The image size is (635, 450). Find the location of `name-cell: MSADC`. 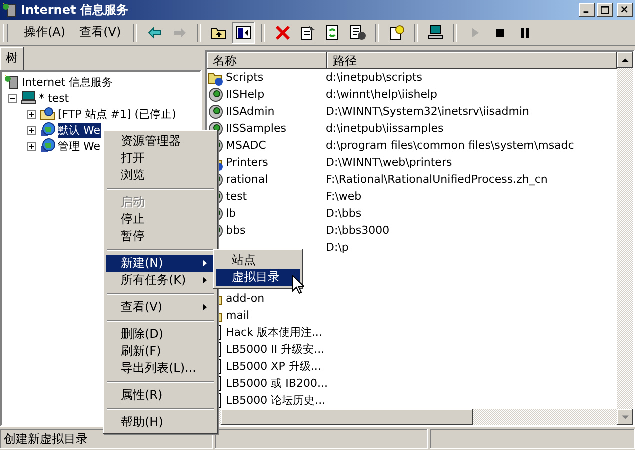

name-cell: MSADC is located at coordinates (246, 145).